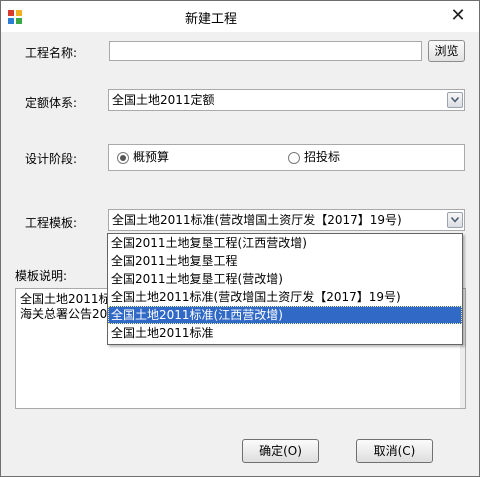 The image size is (480, 477). Describe the element at coordinates (285, 333) in the screenshot. I see `list-item: 全国土地2011标准` at that location.